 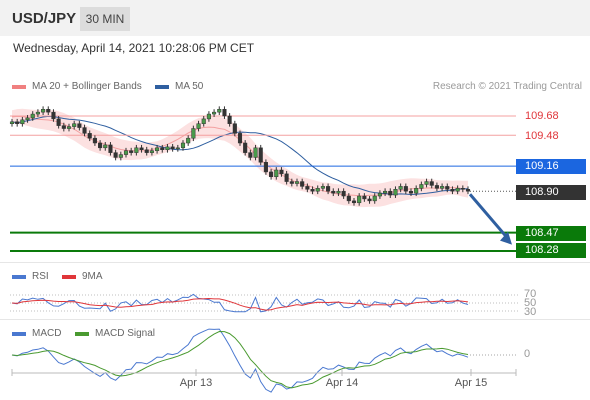 What do you see at coordinates (527, 354) in the screenshot?
I see `macd-zero-label: 0` at bounding box center [527, 354].